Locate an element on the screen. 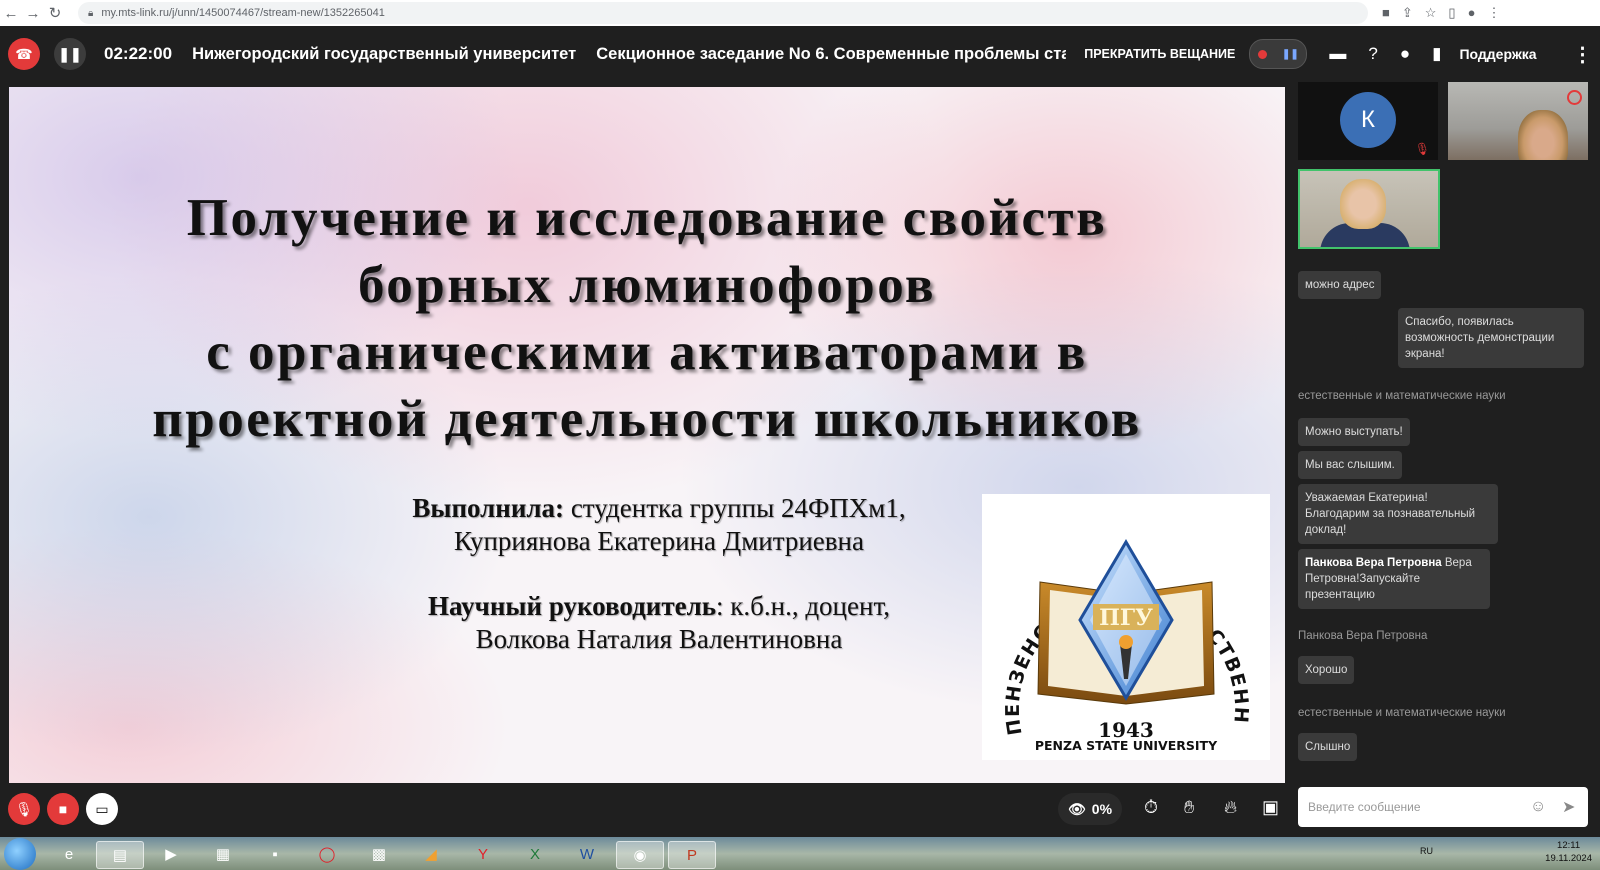 This screenshot has width=1600, height=870. share-icon: ⇪ is located at coordinates (1407, 13).